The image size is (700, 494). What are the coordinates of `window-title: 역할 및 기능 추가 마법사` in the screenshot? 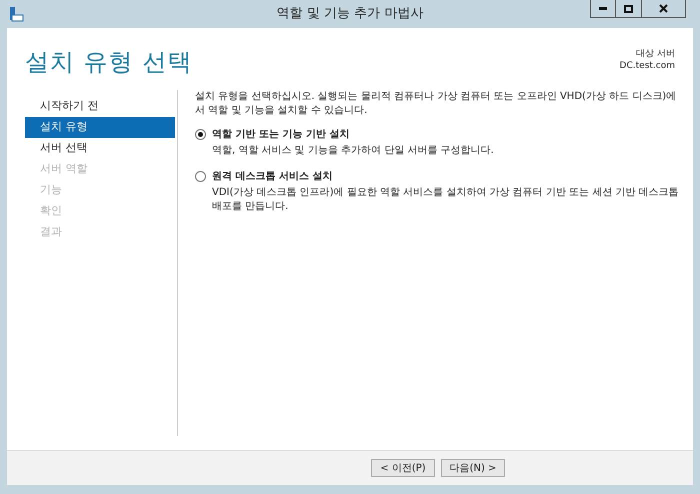 It's located at (350, 14).